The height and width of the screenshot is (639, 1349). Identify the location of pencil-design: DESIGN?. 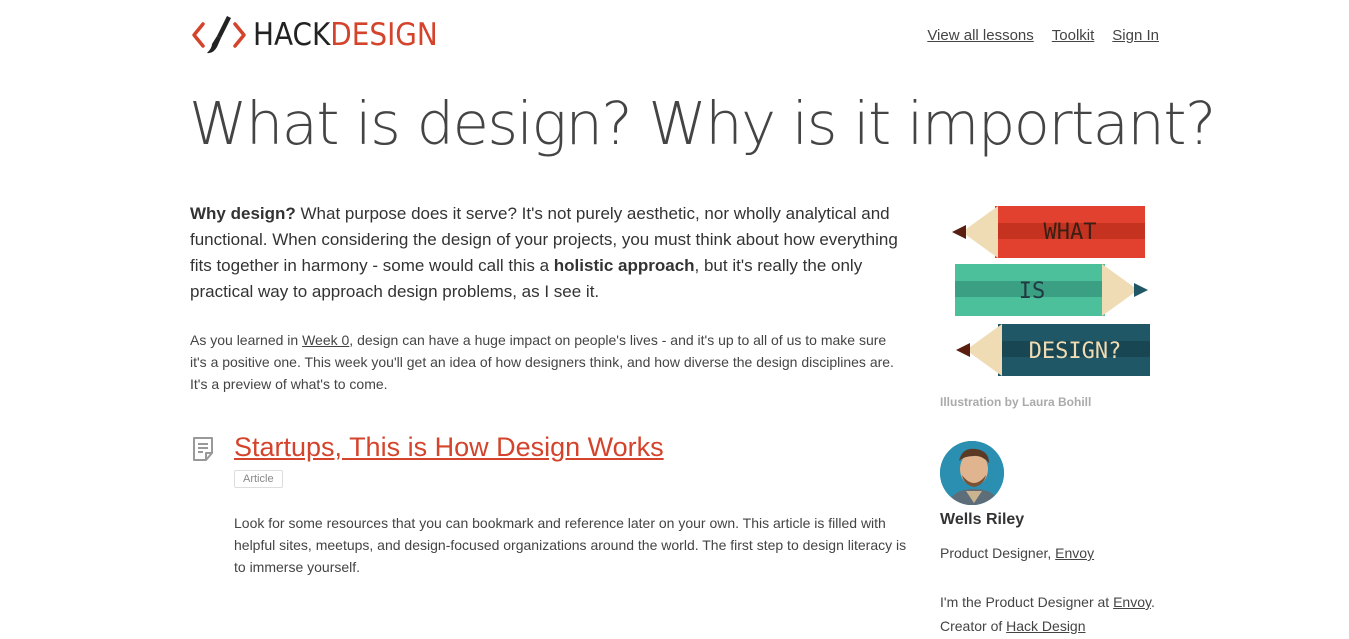
(1053, 350).